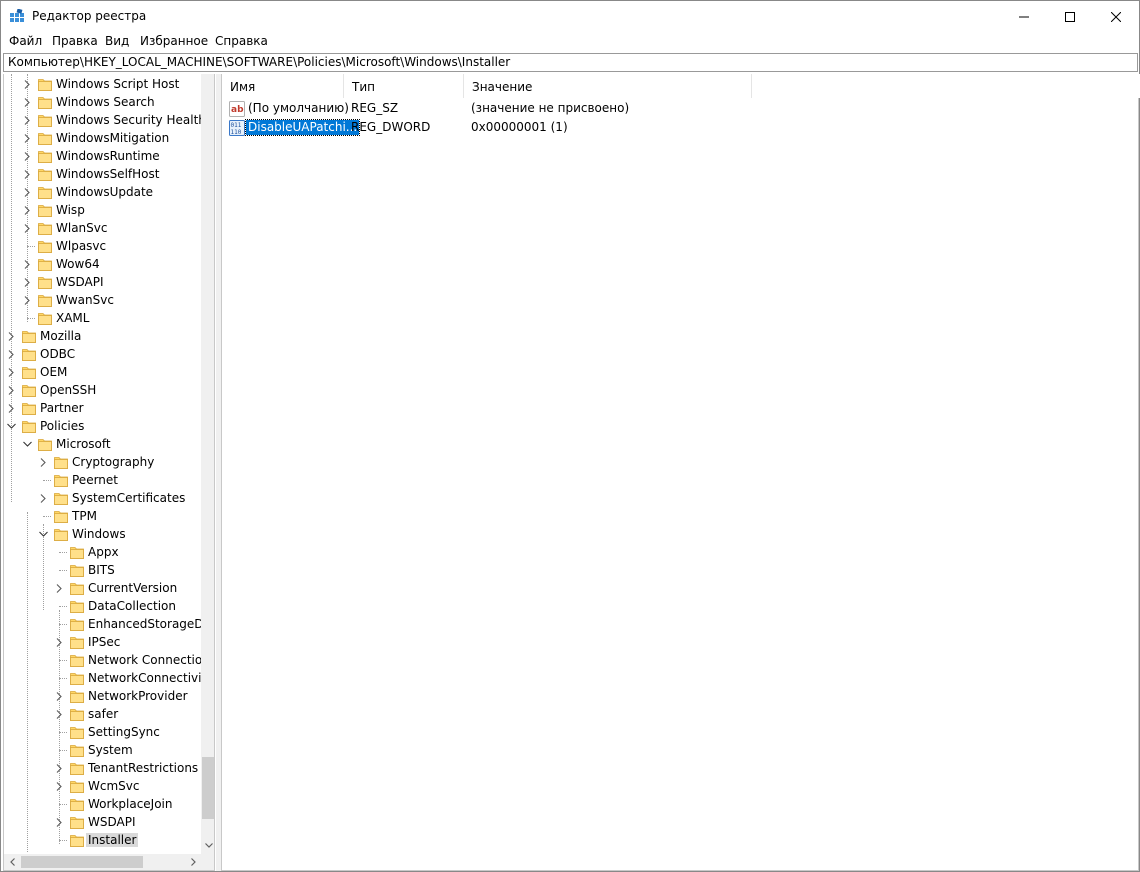 This screenshot has width=1140, height=872. Describe the element at coordinates (102, 264) in the screenshot. I see `tree-node: Wow64` at that location.